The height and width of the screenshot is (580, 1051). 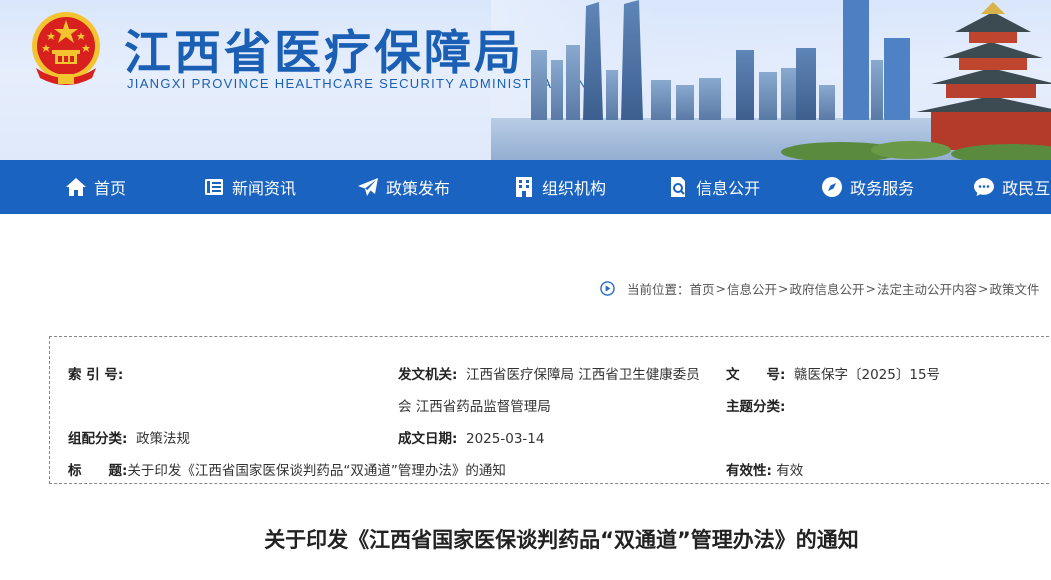 I want to click on breadcrumb-item: 首页, so click(x=702, y=288).